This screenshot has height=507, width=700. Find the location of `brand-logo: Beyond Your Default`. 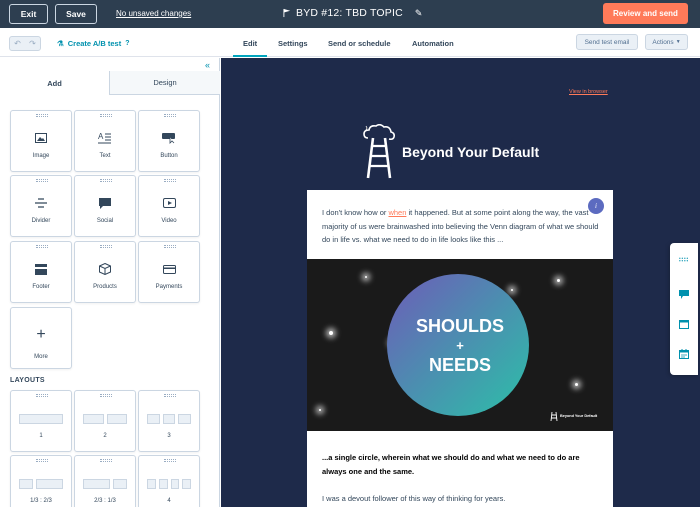

brand-logo: Beyond Your Default is located at coordinates (450, 152).